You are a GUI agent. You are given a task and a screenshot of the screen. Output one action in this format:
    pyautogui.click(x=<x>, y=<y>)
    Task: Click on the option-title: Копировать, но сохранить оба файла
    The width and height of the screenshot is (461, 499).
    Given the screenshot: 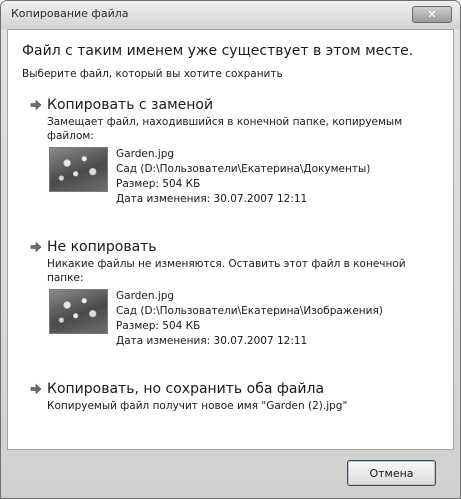 What is the action you would take?
    pyautogui.click(x=186, y=389)
    